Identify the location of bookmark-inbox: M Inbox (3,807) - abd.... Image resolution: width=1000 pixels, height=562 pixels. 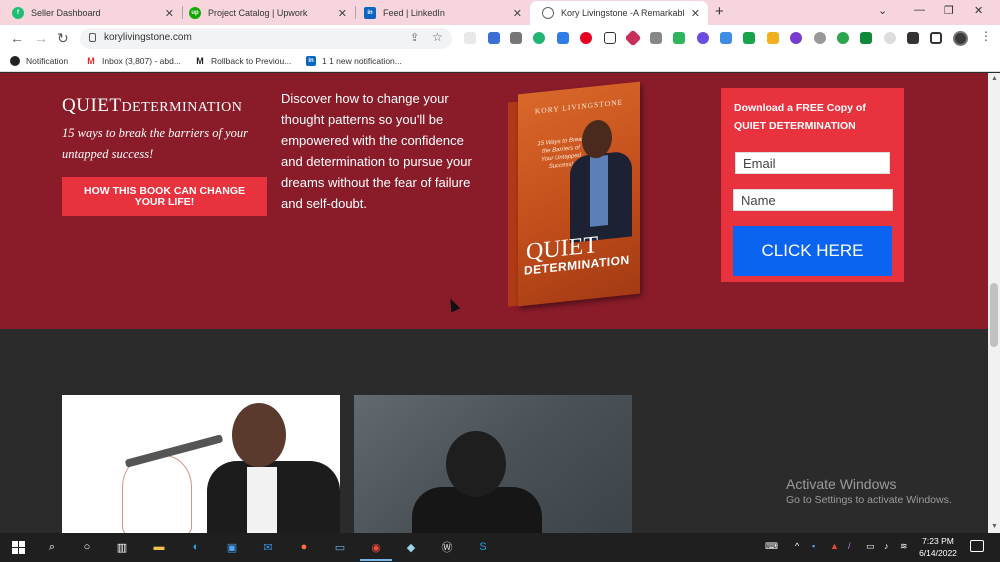
(133, 61).